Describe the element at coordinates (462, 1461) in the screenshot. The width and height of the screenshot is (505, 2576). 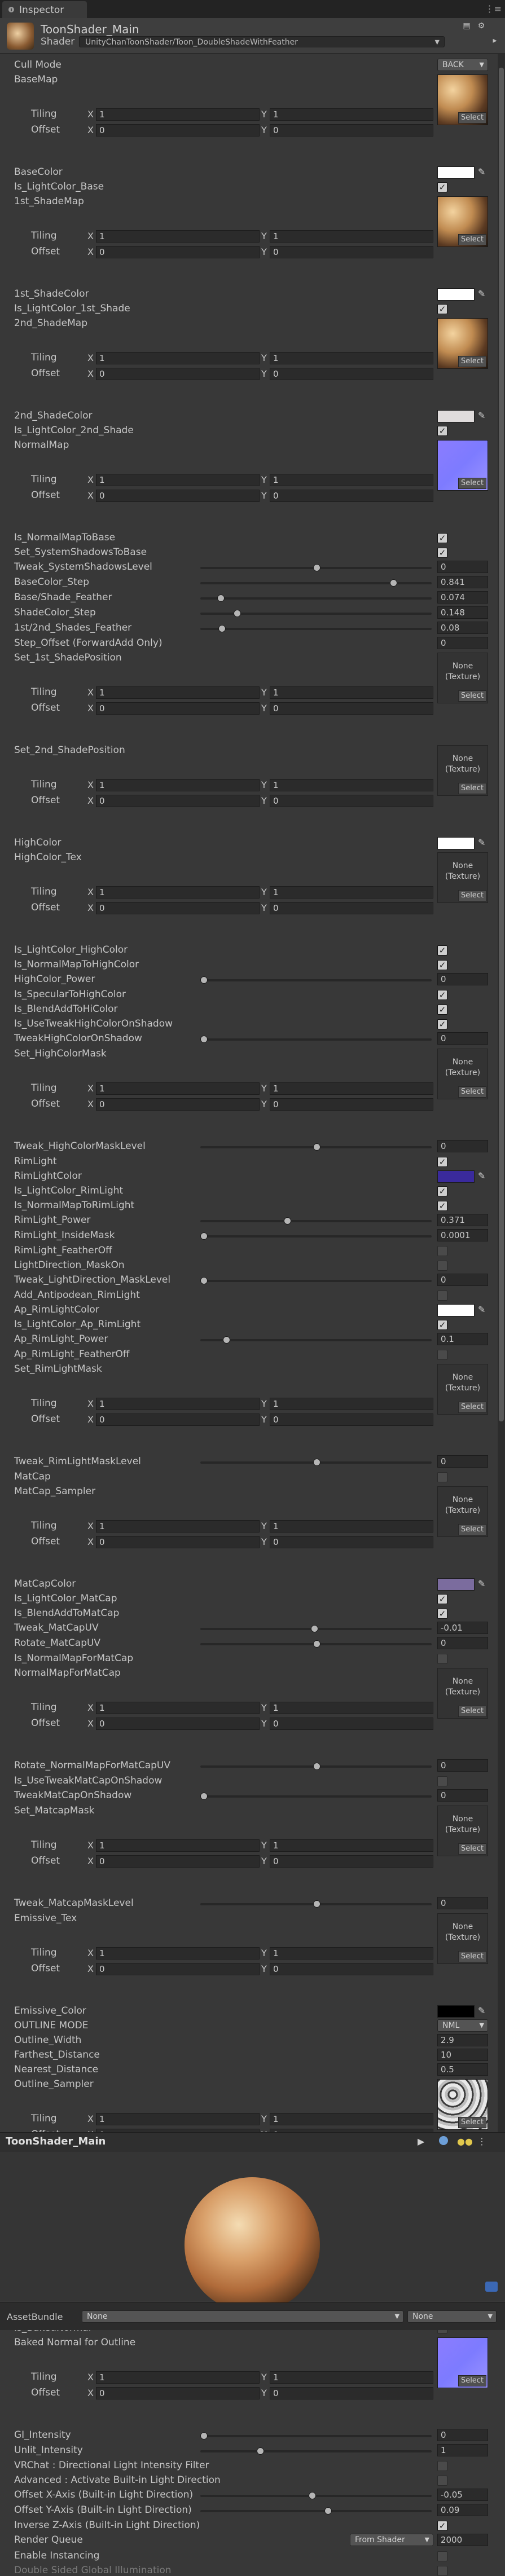
I see `value-field-tweak-rimlightmasklevel: 0` at that location.